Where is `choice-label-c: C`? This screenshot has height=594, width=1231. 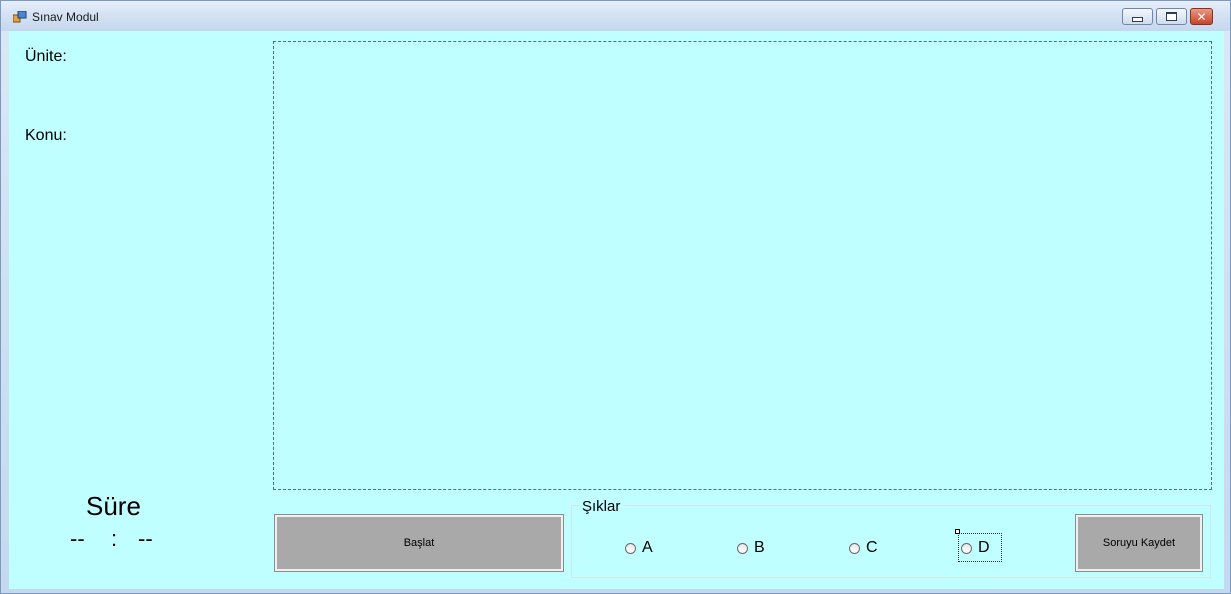 choice-label-c: C is located at coordinates (872, 547).